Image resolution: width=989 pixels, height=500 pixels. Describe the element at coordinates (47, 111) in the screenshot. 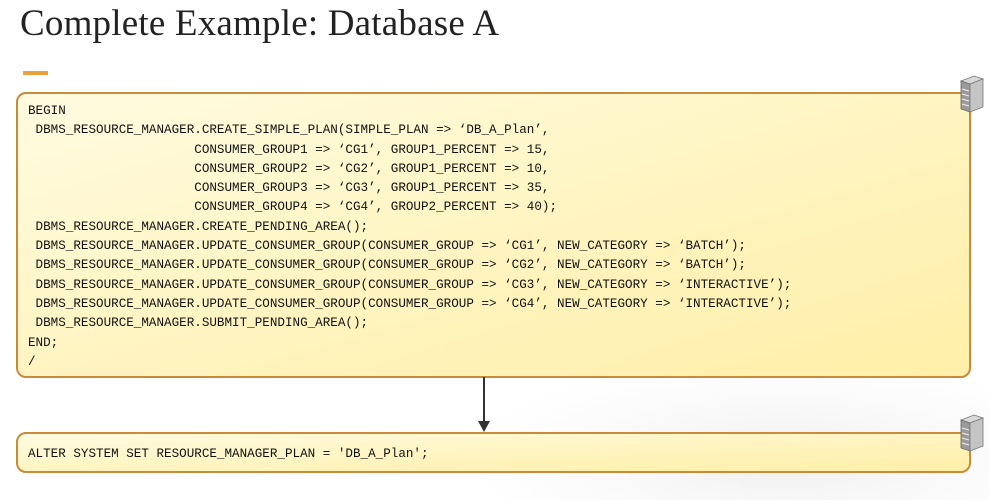

I see `code-line: BEGIN` at that location.